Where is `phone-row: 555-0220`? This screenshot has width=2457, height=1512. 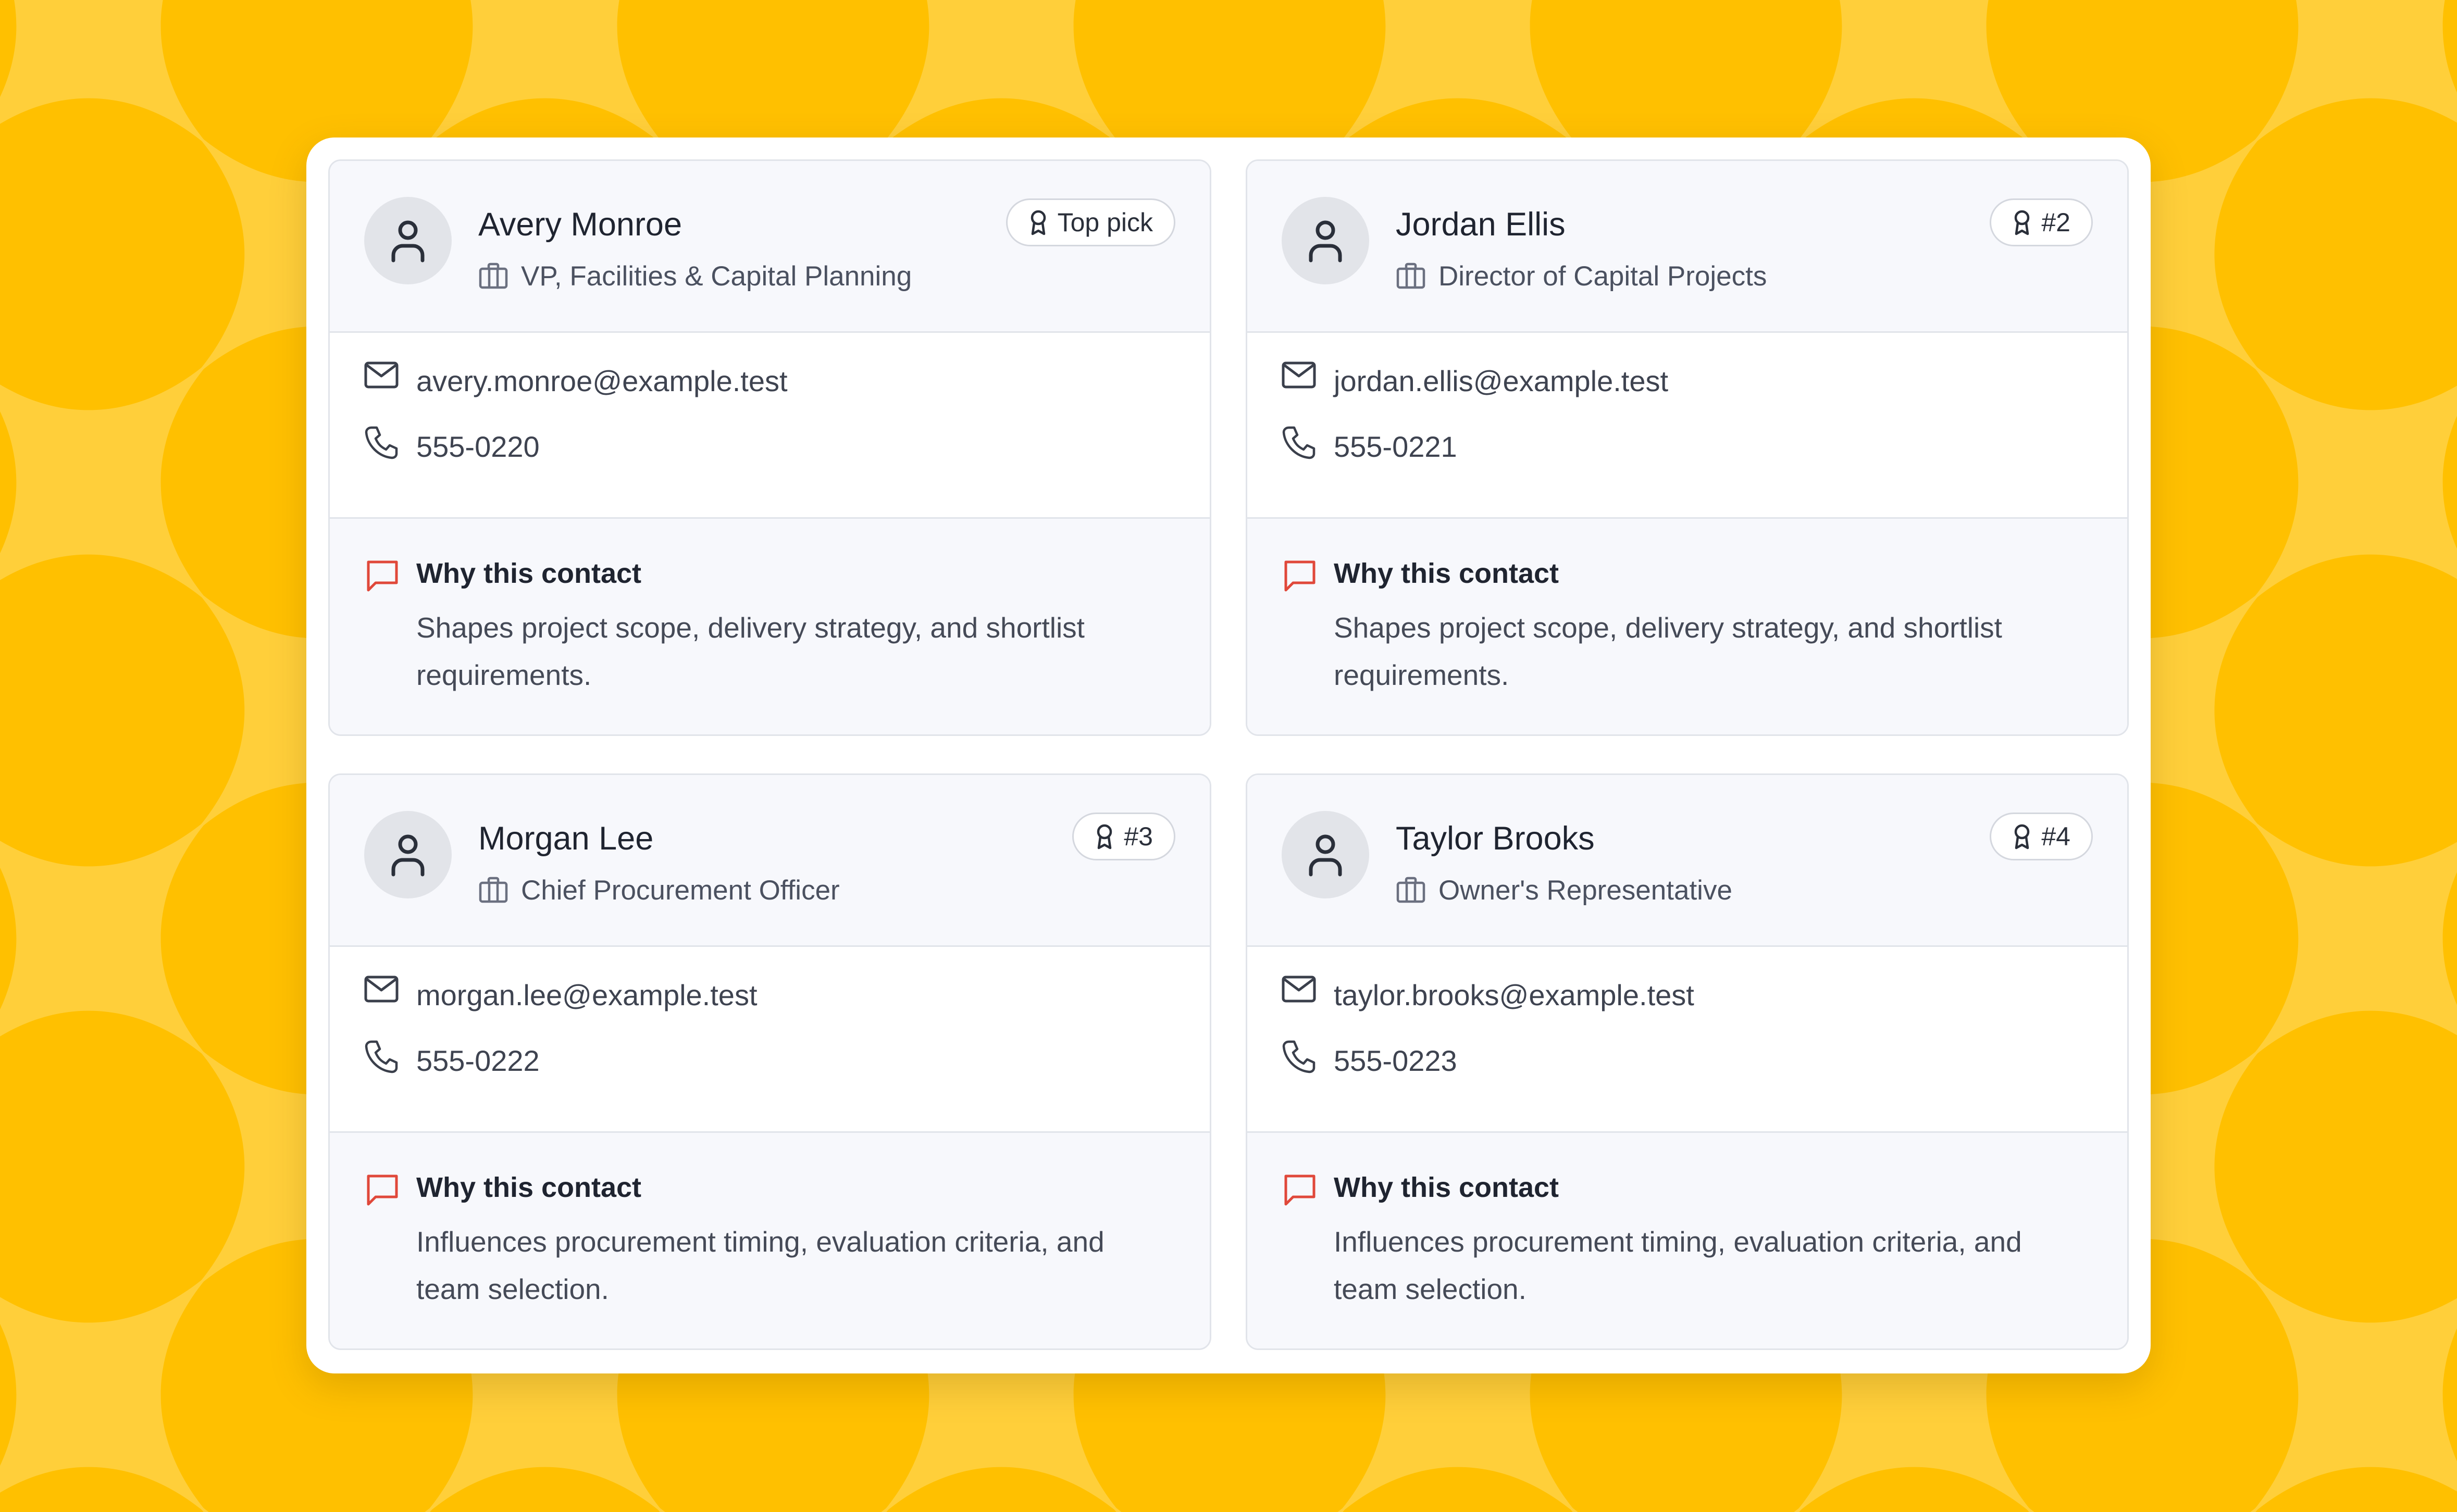 phone-row: 555-0220 is located at coordinates (452, 446).